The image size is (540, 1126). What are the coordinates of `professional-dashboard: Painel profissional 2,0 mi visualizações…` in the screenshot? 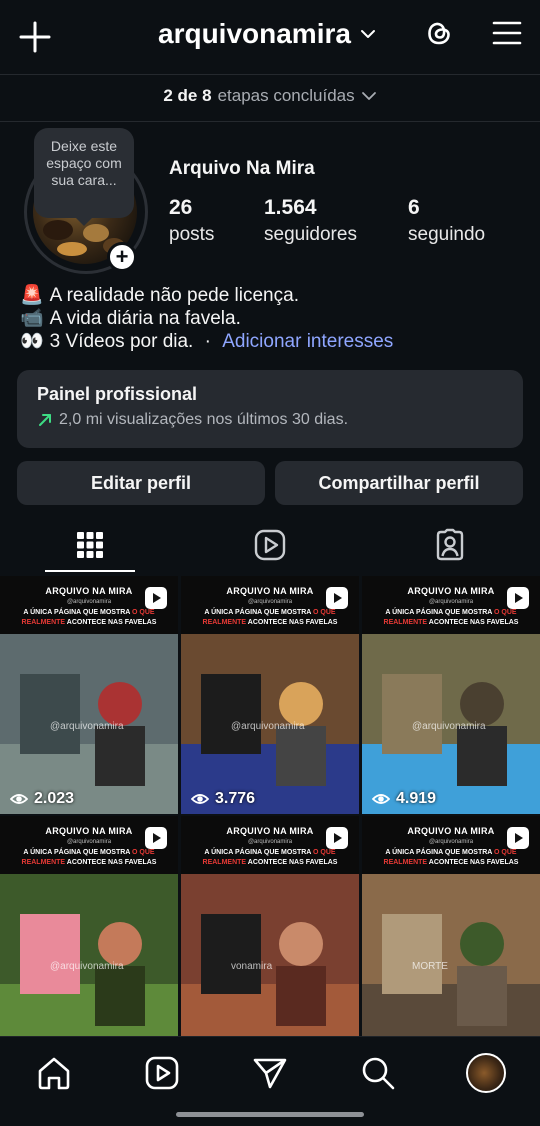 It's located at (270, 409).